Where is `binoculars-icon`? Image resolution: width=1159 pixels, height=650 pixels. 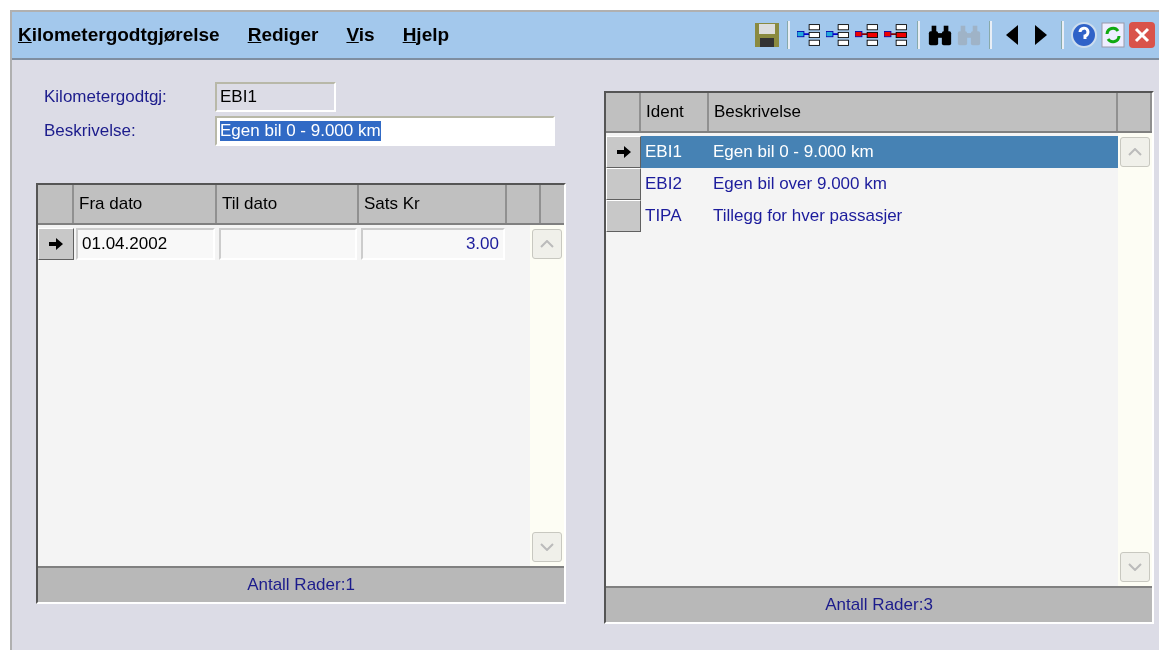 binoculars-icon is located at coordinates (940, 35).